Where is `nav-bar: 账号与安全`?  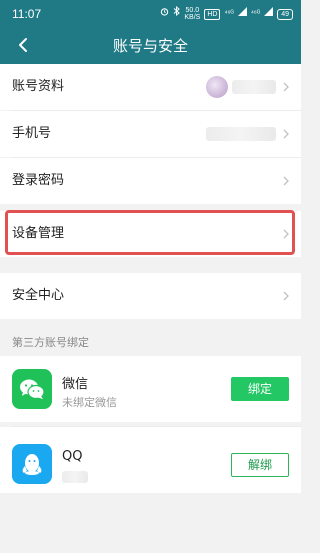 nav-bar: 账号与安全 is located at coordinates (150, 46).